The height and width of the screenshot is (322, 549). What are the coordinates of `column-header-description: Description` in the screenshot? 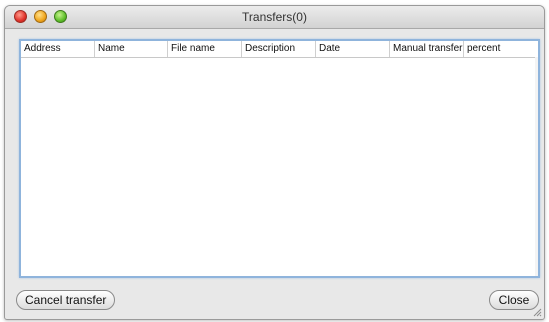 It's located at (279, 49).